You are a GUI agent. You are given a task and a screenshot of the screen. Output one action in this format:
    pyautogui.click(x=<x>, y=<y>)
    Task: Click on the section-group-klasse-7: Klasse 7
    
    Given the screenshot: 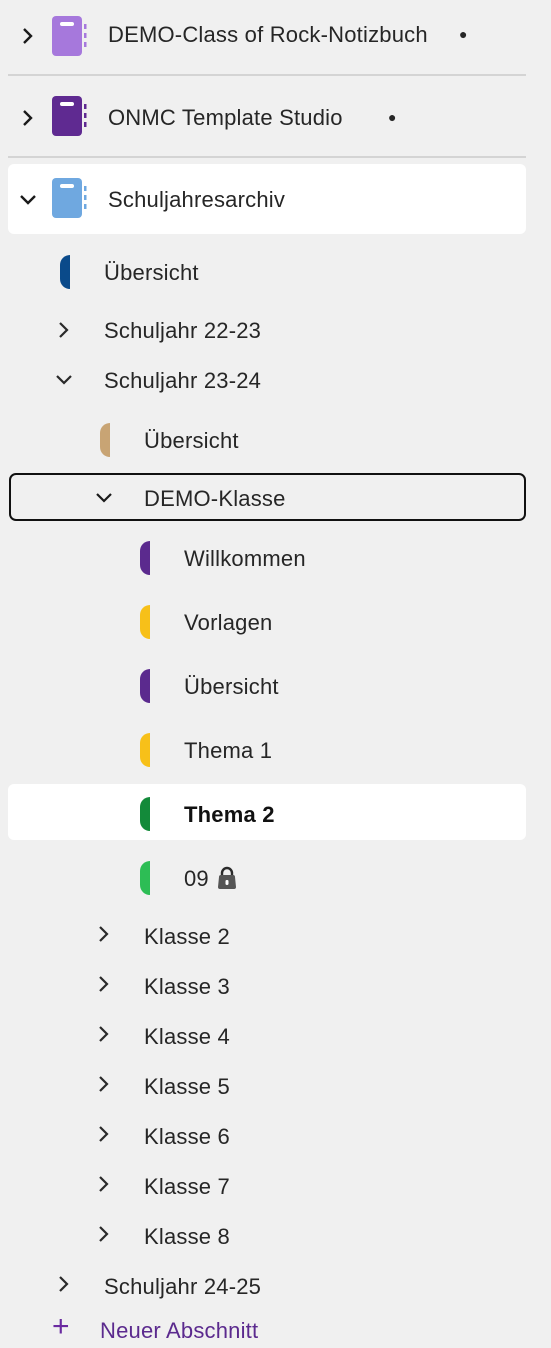 What is the action you would take?
    pyautogui.click(x=275, y=1186)
    